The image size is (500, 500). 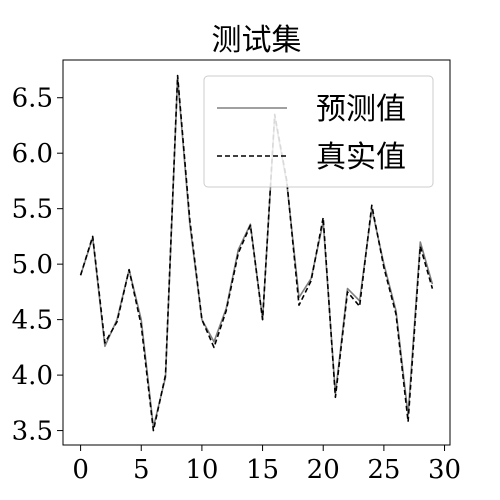 What do you see at coordinates (383, 470) in the screenshot?
I see `x-tick-label: 25` at bounding box center [383, 470].